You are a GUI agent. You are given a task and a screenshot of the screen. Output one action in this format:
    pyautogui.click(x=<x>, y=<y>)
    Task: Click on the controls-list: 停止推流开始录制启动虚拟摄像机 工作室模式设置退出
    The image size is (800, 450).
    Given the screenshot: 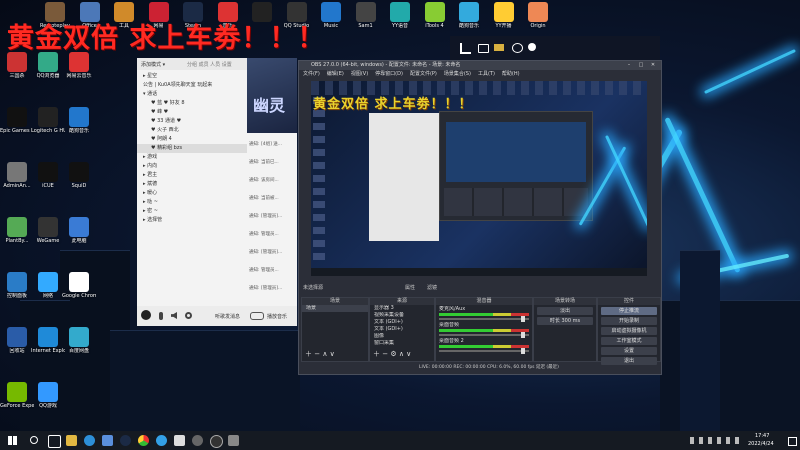 What is the action you would take?
    pyautogui.click(x=629, y=336)
    